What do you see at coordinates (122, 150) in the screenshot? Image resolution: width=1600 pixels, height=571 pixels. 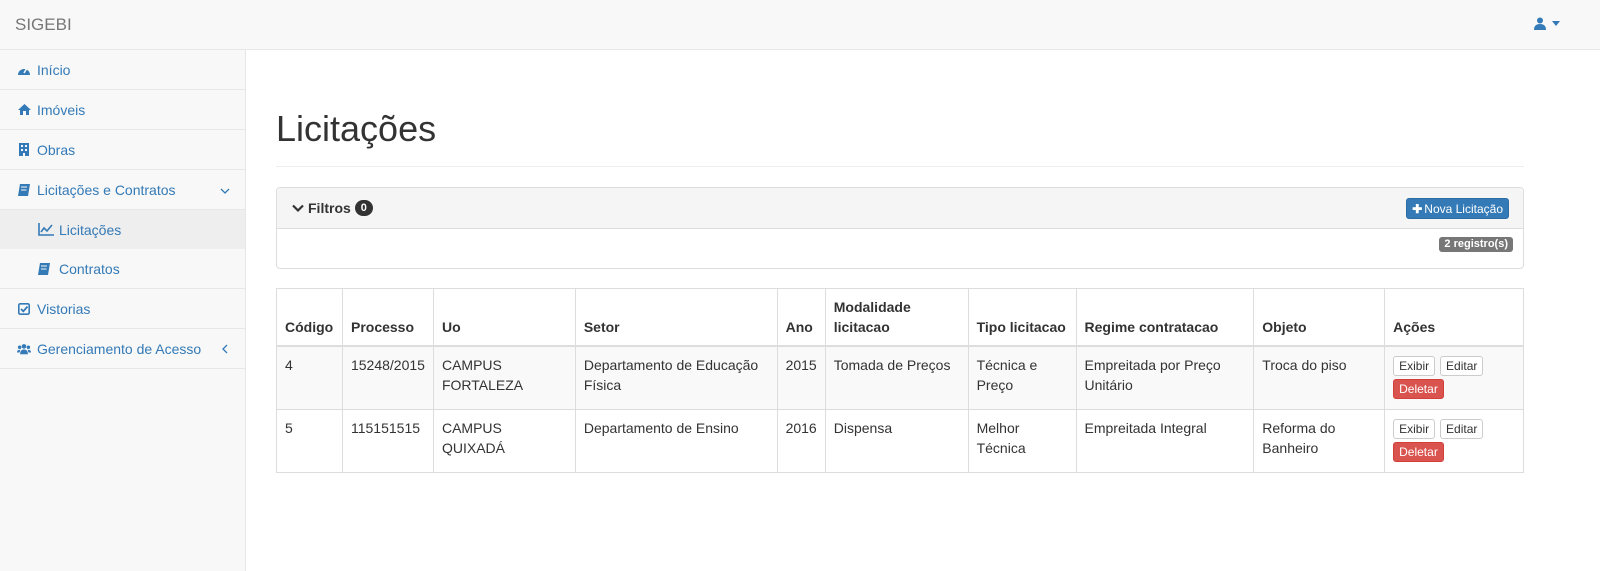 I see `sidebar-item-obras: Obras` at bounding box center [122, 150].